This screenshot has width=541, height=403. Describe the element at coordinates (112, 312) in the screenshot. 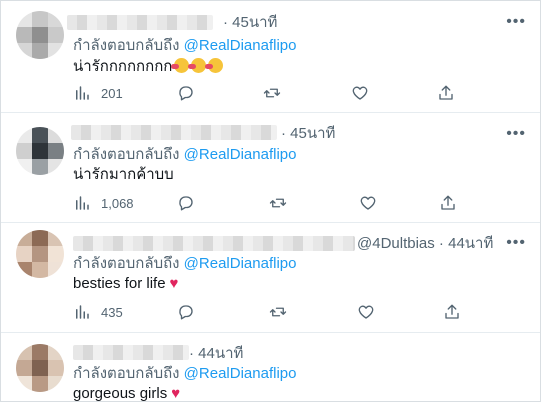

I see `analytics-count: 435` at that location.